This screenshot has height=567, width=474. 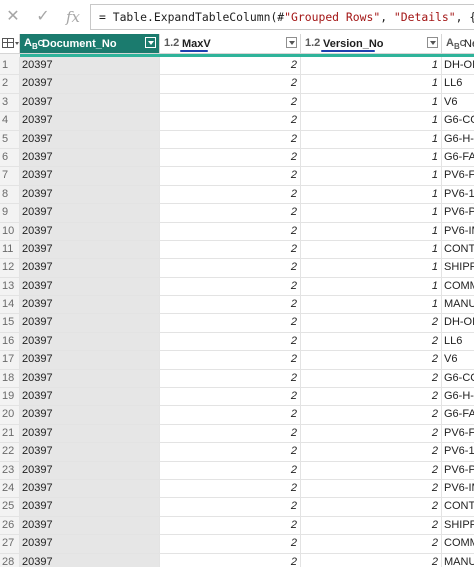 What do you see at coordinates (10, 195) in the screenshot?
I see `row-number: 8` at bounding box center [10, 195].